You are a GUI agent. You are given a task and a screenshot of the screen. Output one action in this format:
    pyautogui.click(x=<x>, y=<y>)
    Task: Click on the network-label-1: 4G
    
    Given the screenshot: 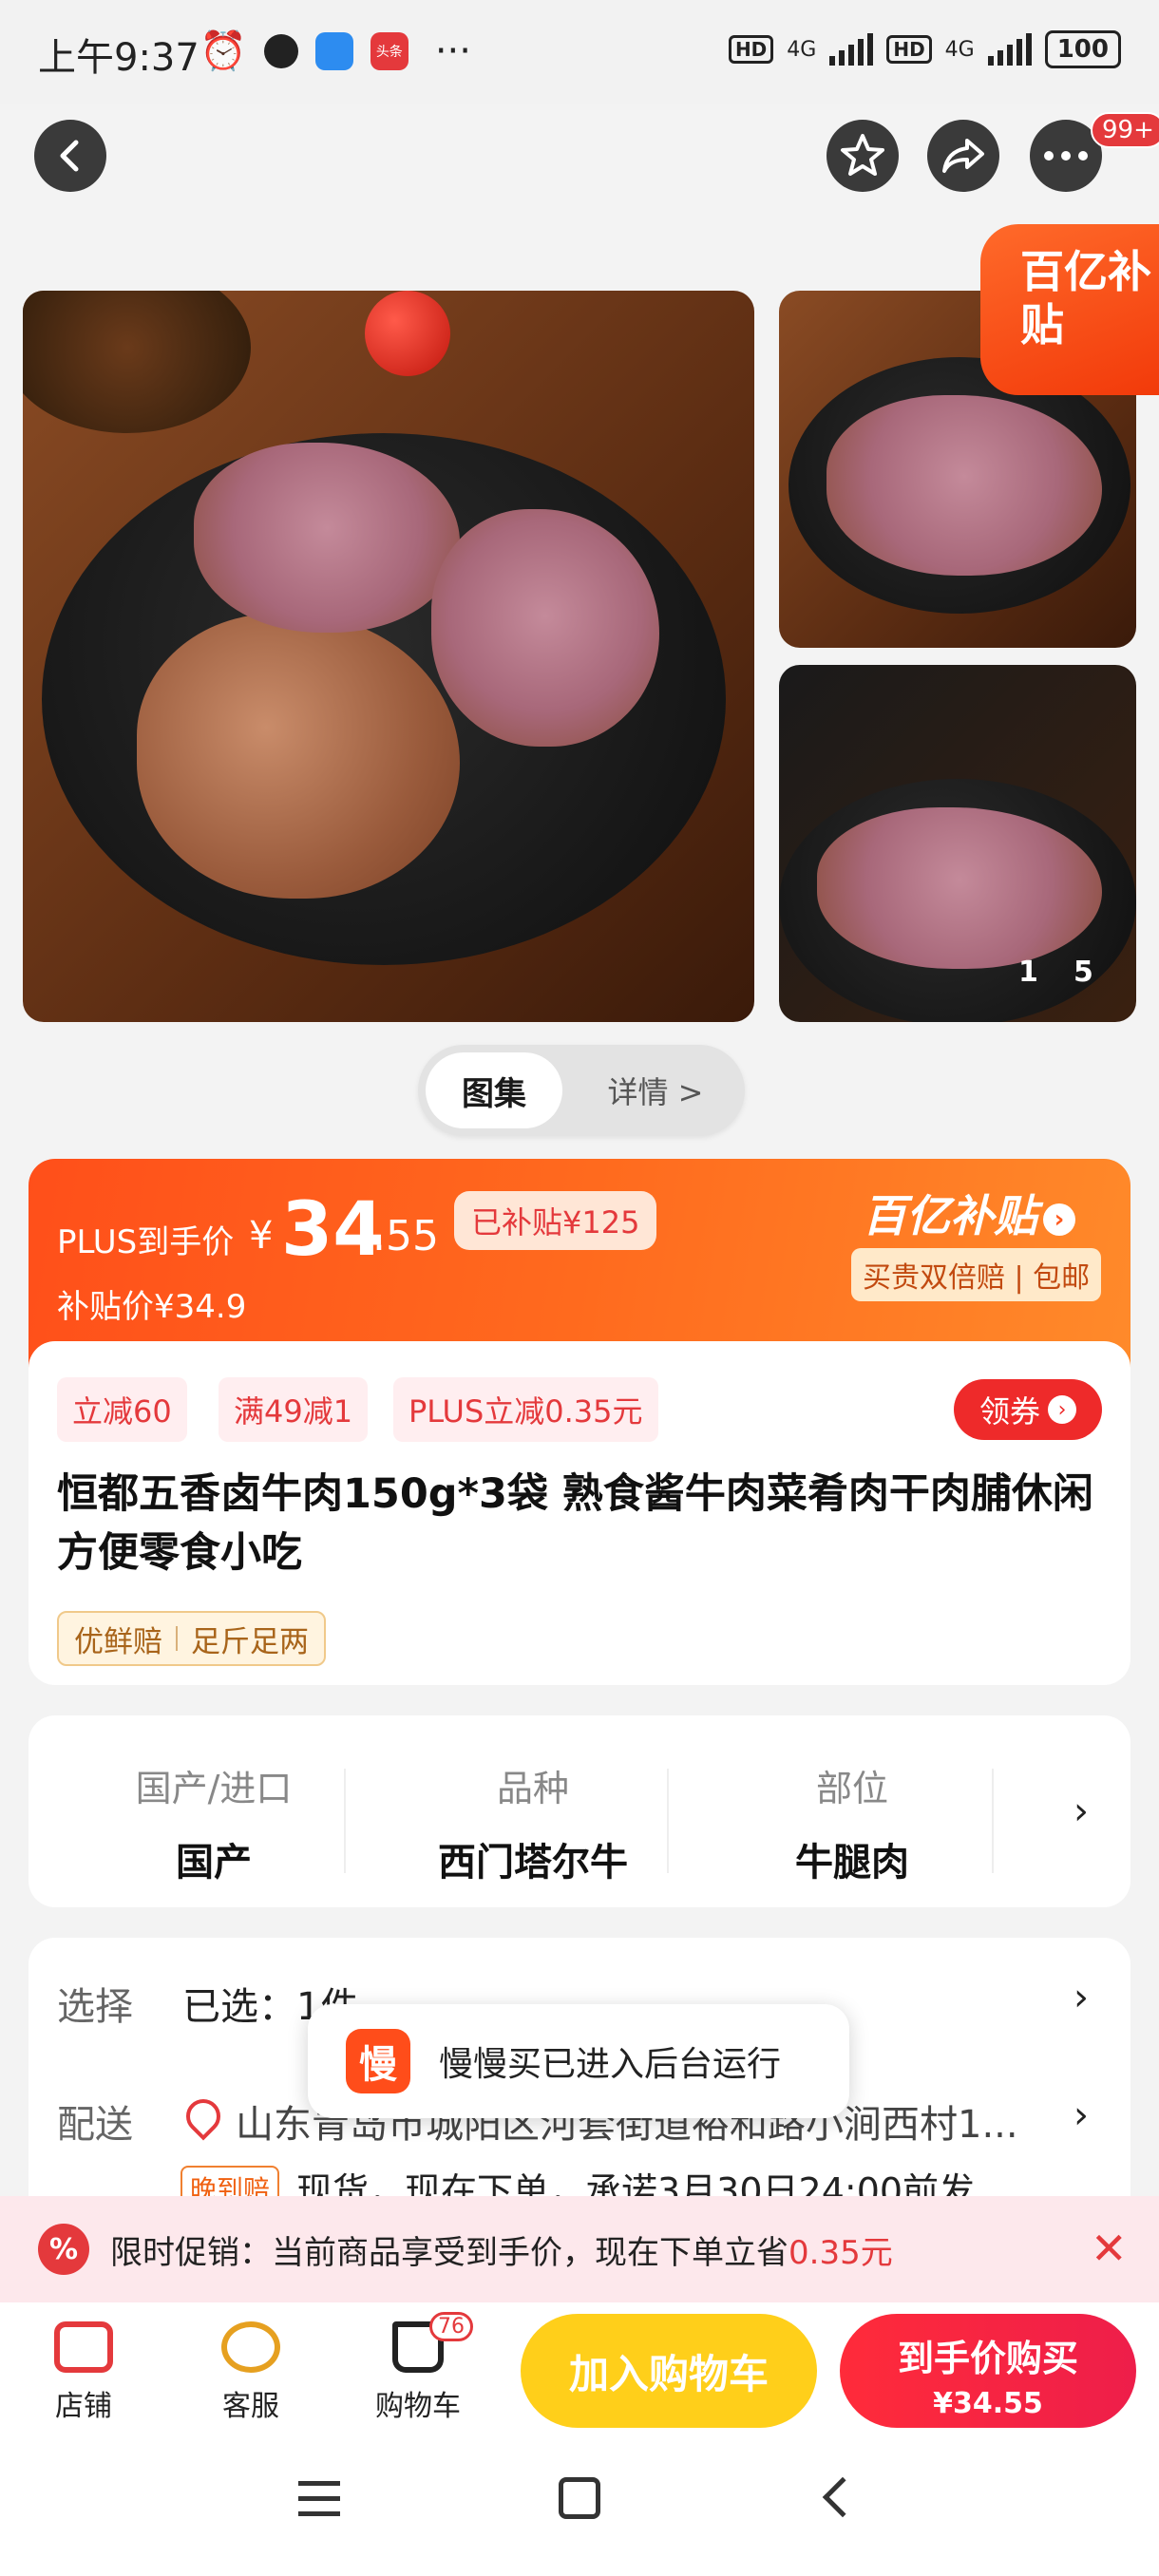 What is the action you would take?
    pyautogui.click(x=802, y=49)
    